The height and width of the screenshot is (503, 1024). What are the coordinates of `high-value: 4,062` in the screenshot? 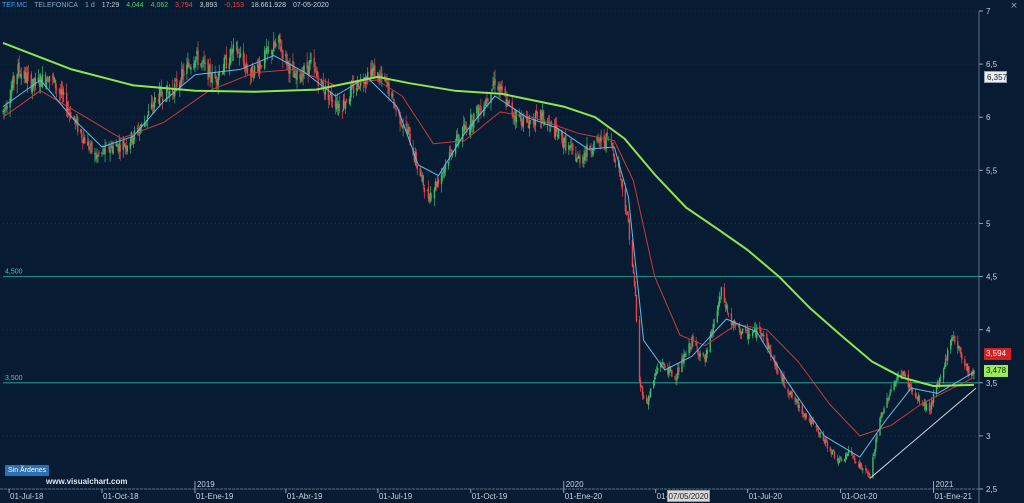 It's located at (159, 5).